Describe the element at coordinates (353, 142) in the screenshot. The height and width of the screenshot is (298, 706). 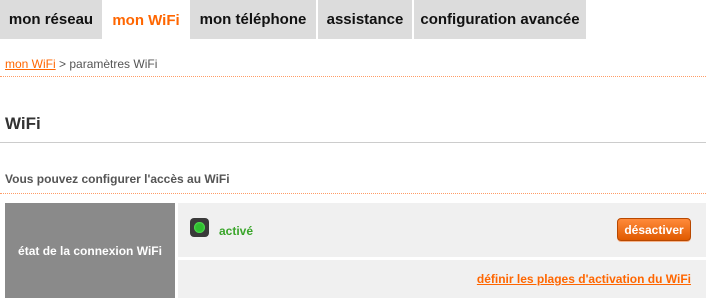
I see `title-divider` at that location.